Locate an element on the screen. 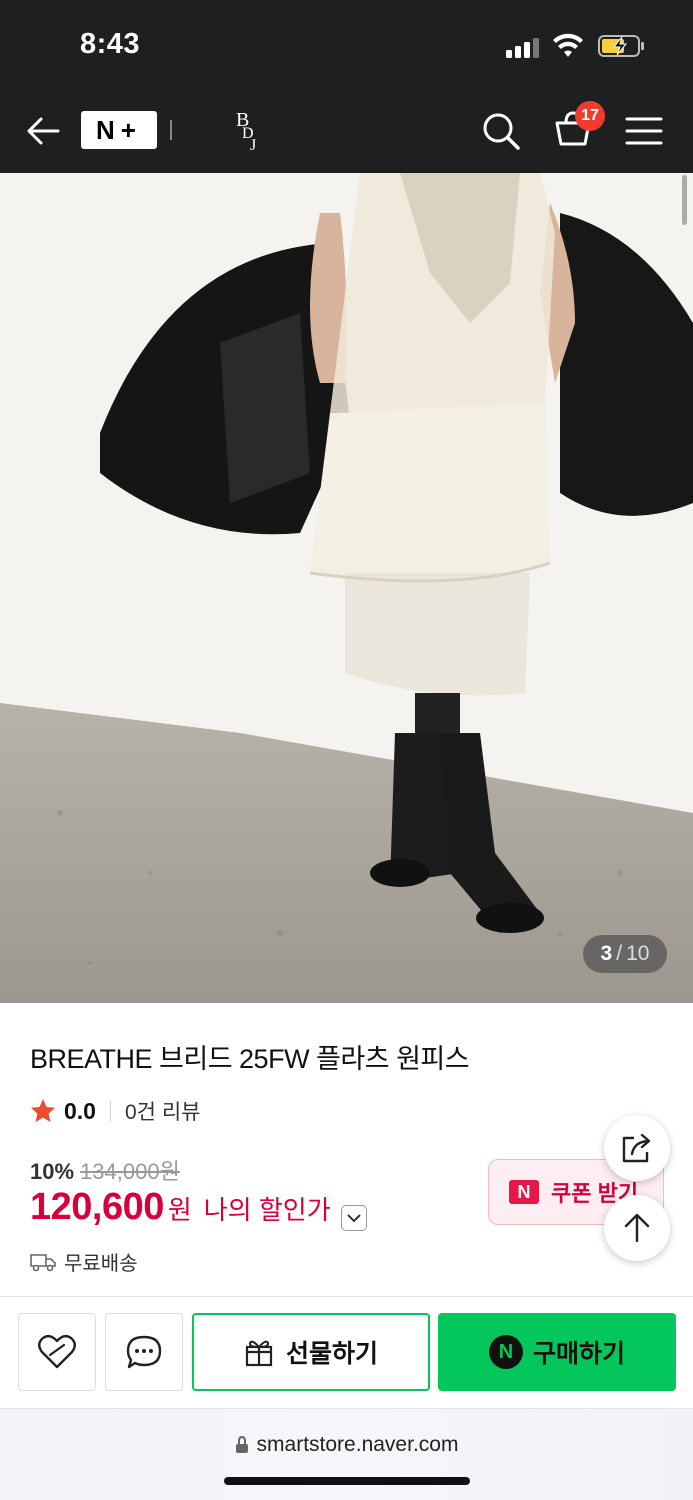 Image resolution: width=693 pixels, height=1500 pixels. bottom-action-bar: 선물하기 N 구매하기 is located at coordinates (346, 1352).